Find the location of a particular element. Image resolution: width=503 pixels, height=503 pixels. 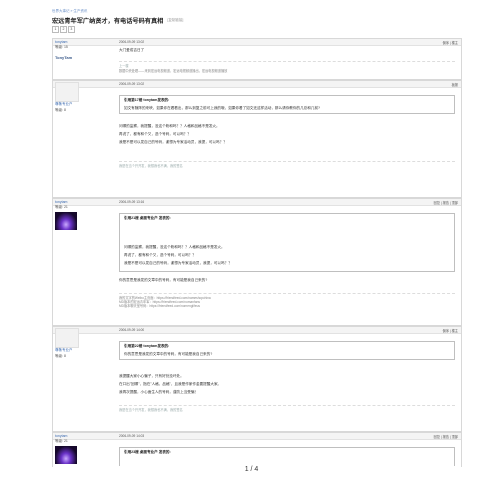

user-level: 等级: 15 is located at coordinates (61, 47).